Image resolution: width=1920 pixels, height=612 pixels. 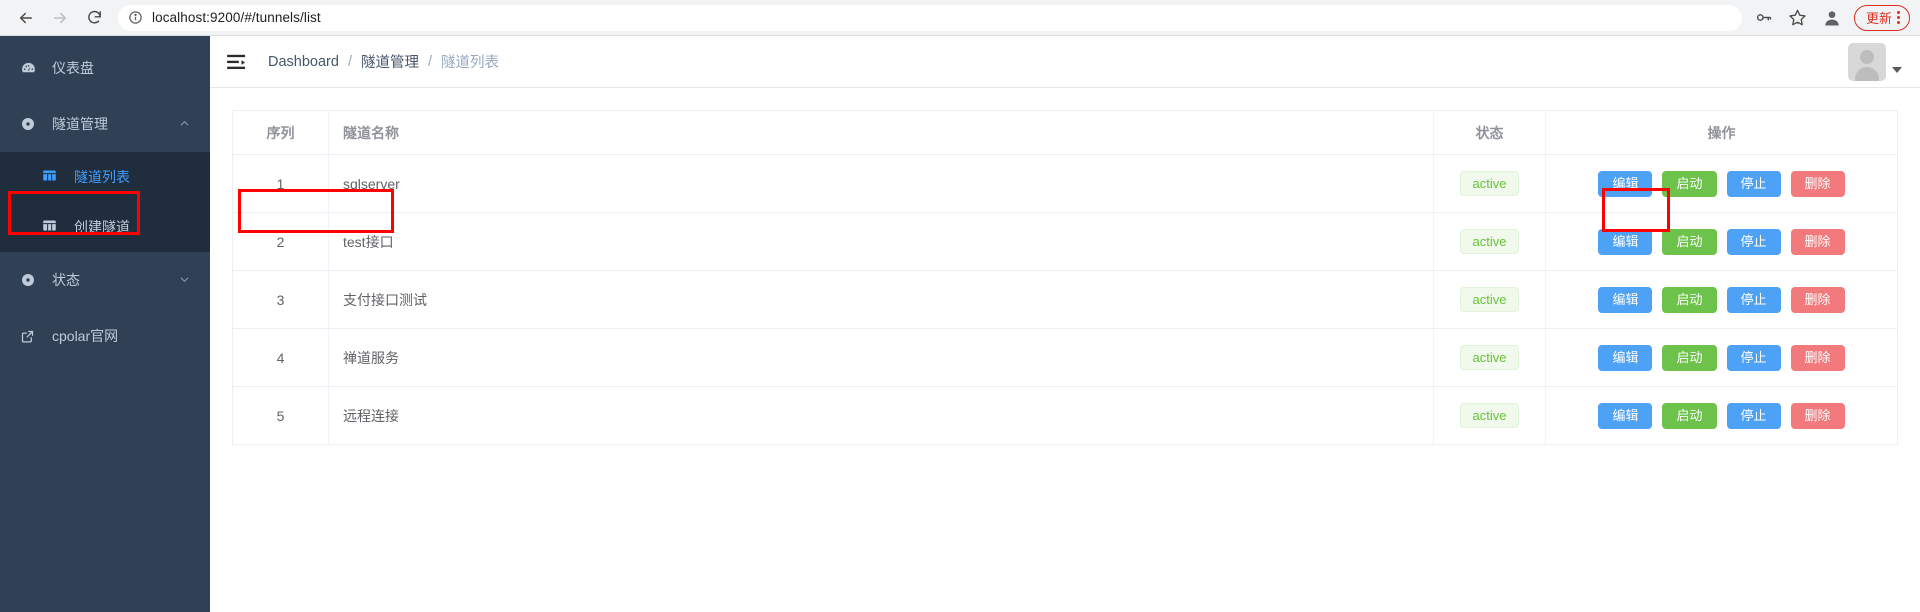 I want to click on password-key-button, so click(x=1764, y=18).